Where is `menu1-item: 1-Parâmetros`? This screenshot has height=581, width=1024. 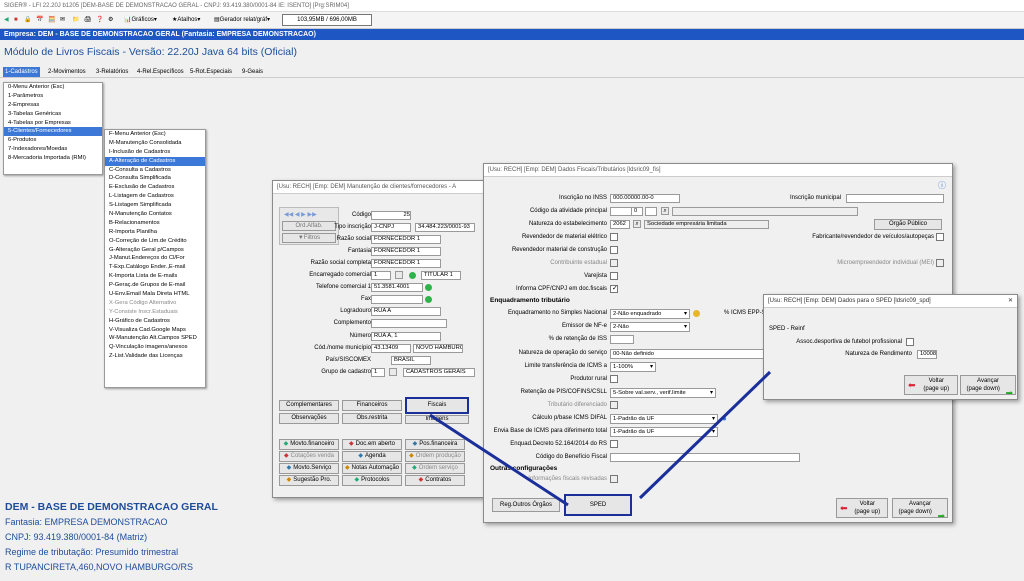
menu1-item: 1-Parâmetros is located at coordinates (53, 96).